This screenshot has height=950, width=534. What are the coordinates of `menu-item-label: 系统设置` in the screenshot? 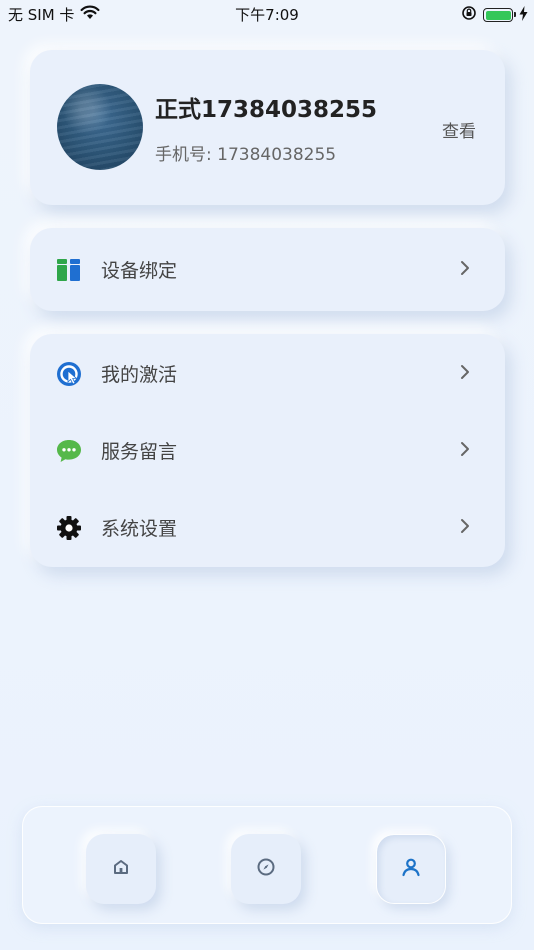 It's located at (139, 529).